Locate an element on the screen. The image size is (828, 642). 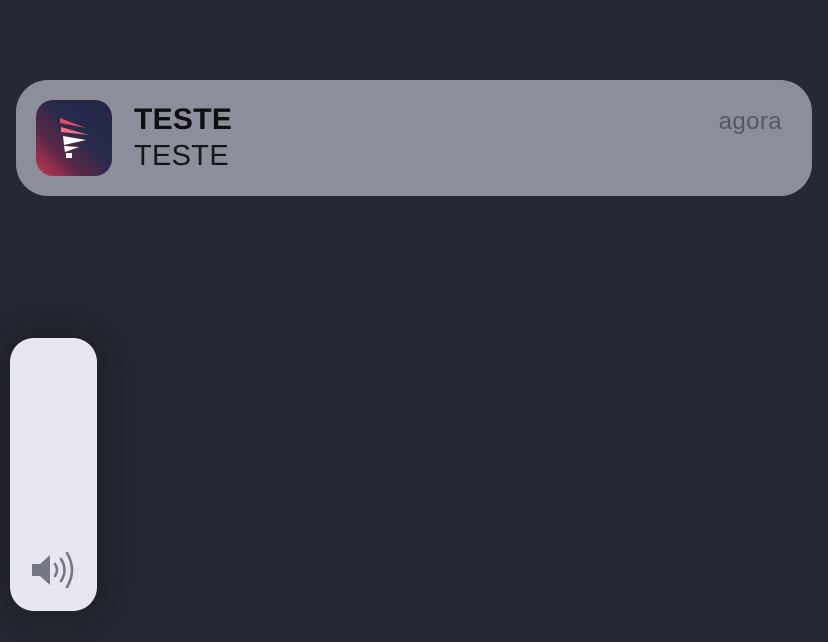
volume-slider is located at coordinates (53, 474).